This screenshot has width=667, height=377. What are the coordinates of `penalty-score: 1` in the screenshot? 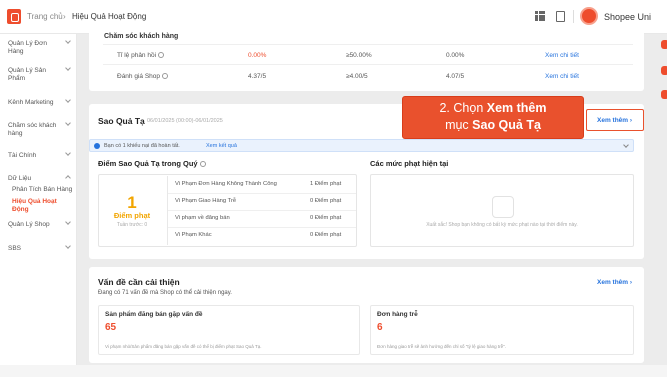 It's located at (132, 202).